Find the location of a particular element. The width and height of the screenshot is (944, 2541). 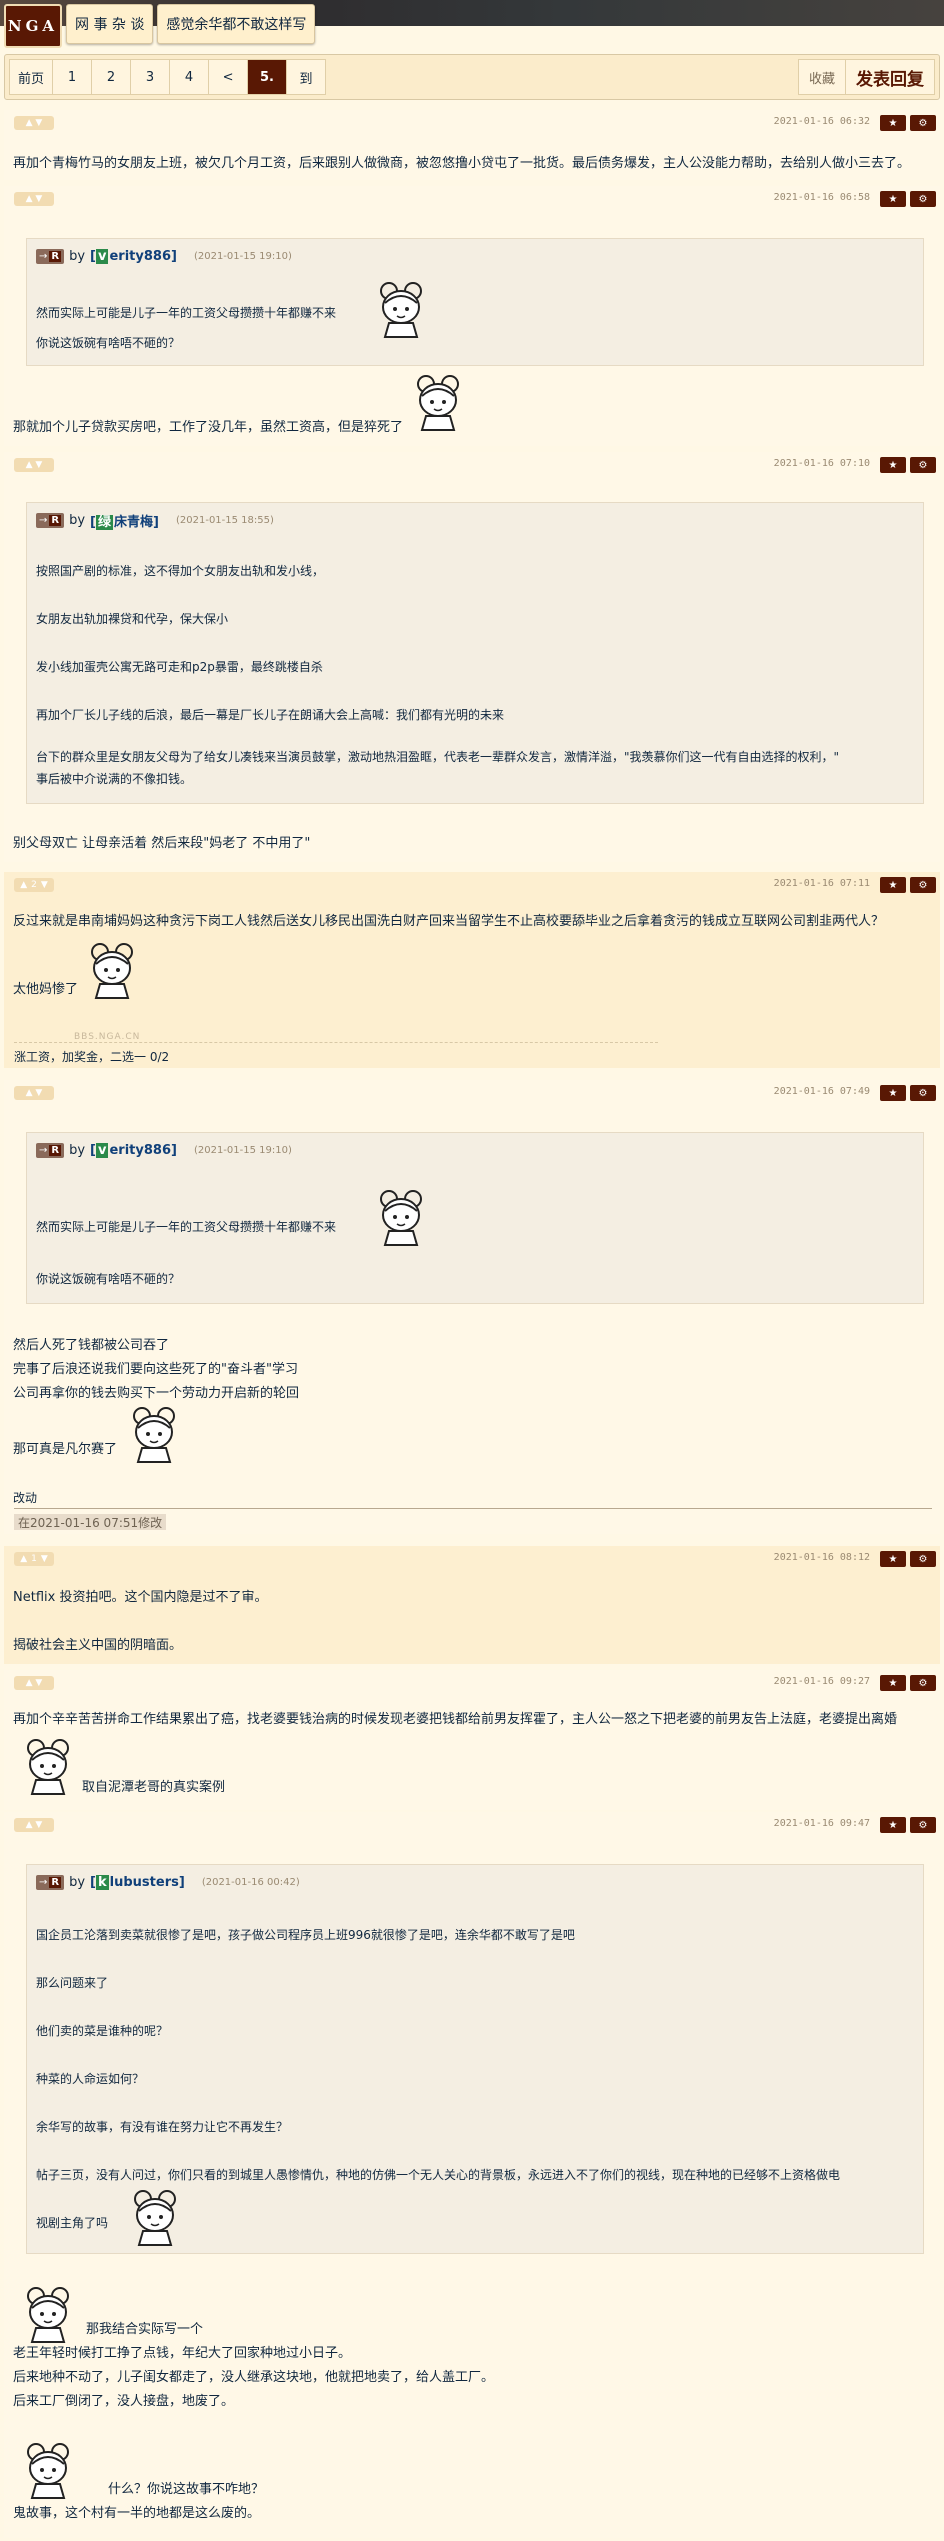

page-1-button: 1 is located at coordinates (72, 77).